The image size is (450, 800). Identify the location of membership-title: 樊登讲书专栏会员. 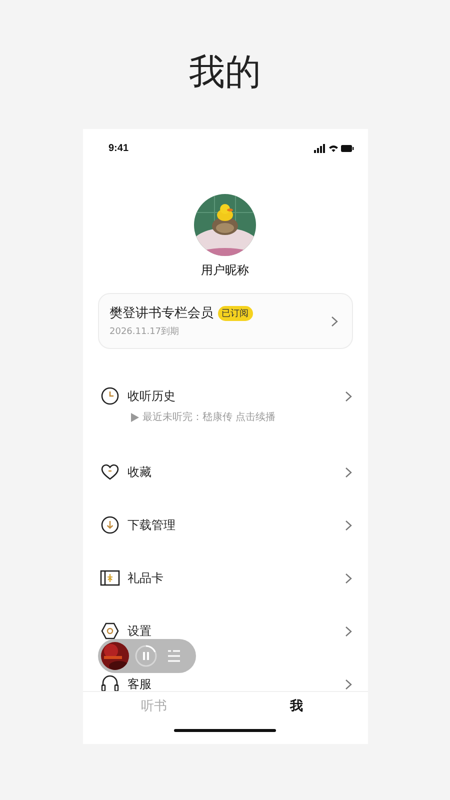
(162, 313).